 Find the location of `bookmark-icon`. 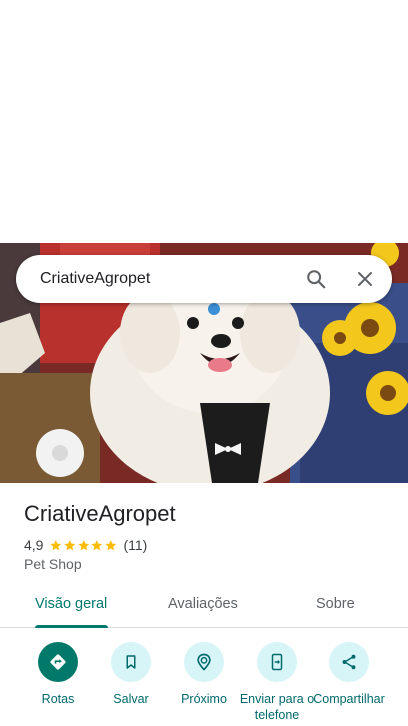

bookmark-icon is located at coordinates (131, 662).